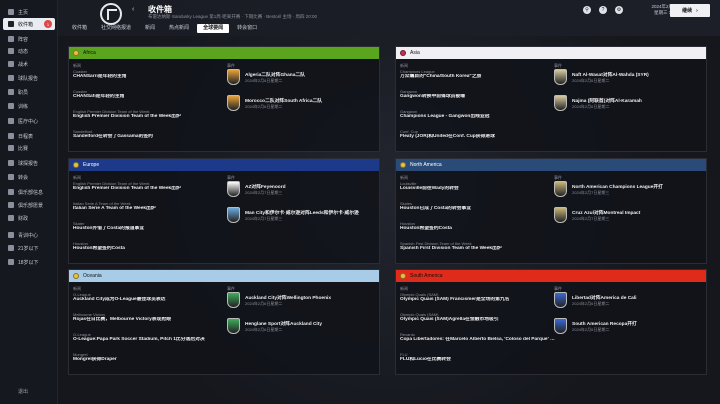 This screenshot has height=404, width=720. What do you see at coordinates (29, 24) in the screenshot?
I see `sidebar-item-inbox: 收件箱 1` at bounding box center [29, 24].